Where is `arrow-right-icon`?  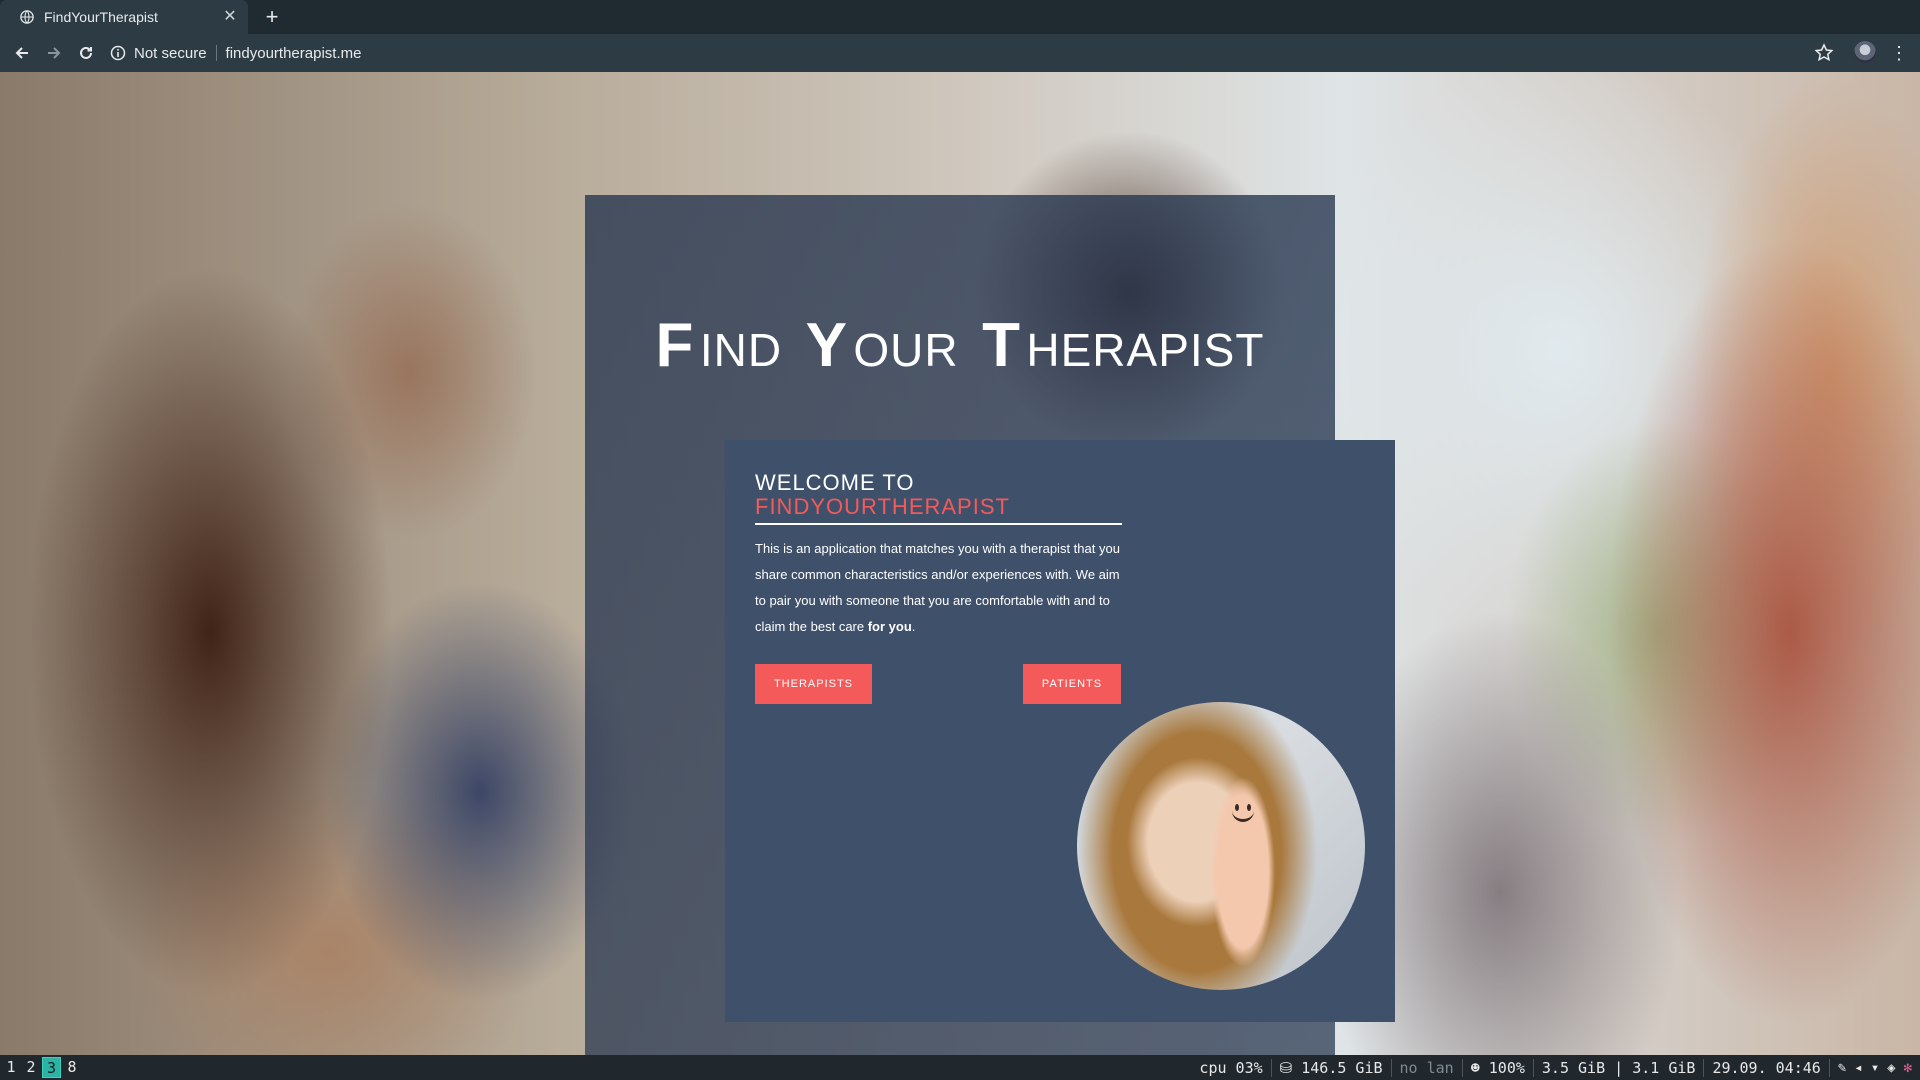
arrow-right-icon is located at coordinates (54, 53).